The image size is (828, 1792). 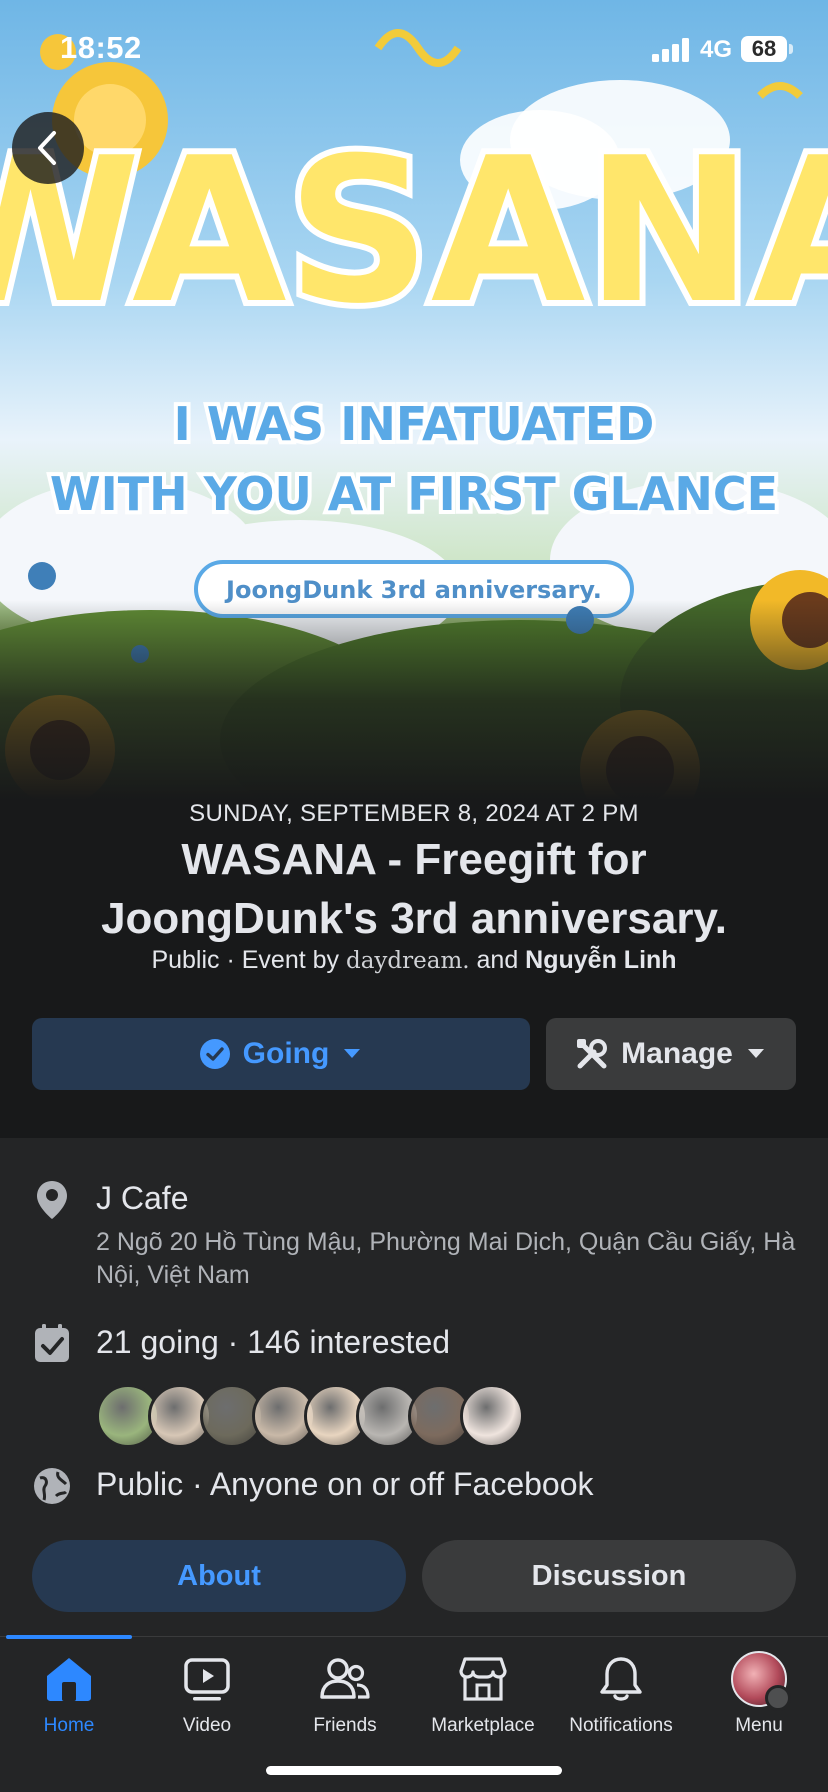 I want to click on status-time: 18:52, so click(x=101, y=47).